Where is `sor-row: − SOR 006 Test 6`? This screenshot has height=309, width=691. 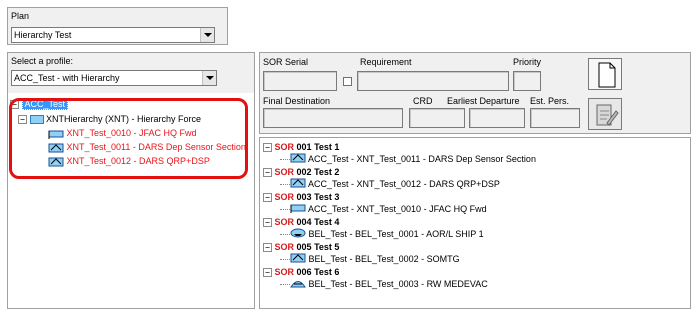
sor-row: − SOR 006 Test 6 is located at coordinates (301, 272).